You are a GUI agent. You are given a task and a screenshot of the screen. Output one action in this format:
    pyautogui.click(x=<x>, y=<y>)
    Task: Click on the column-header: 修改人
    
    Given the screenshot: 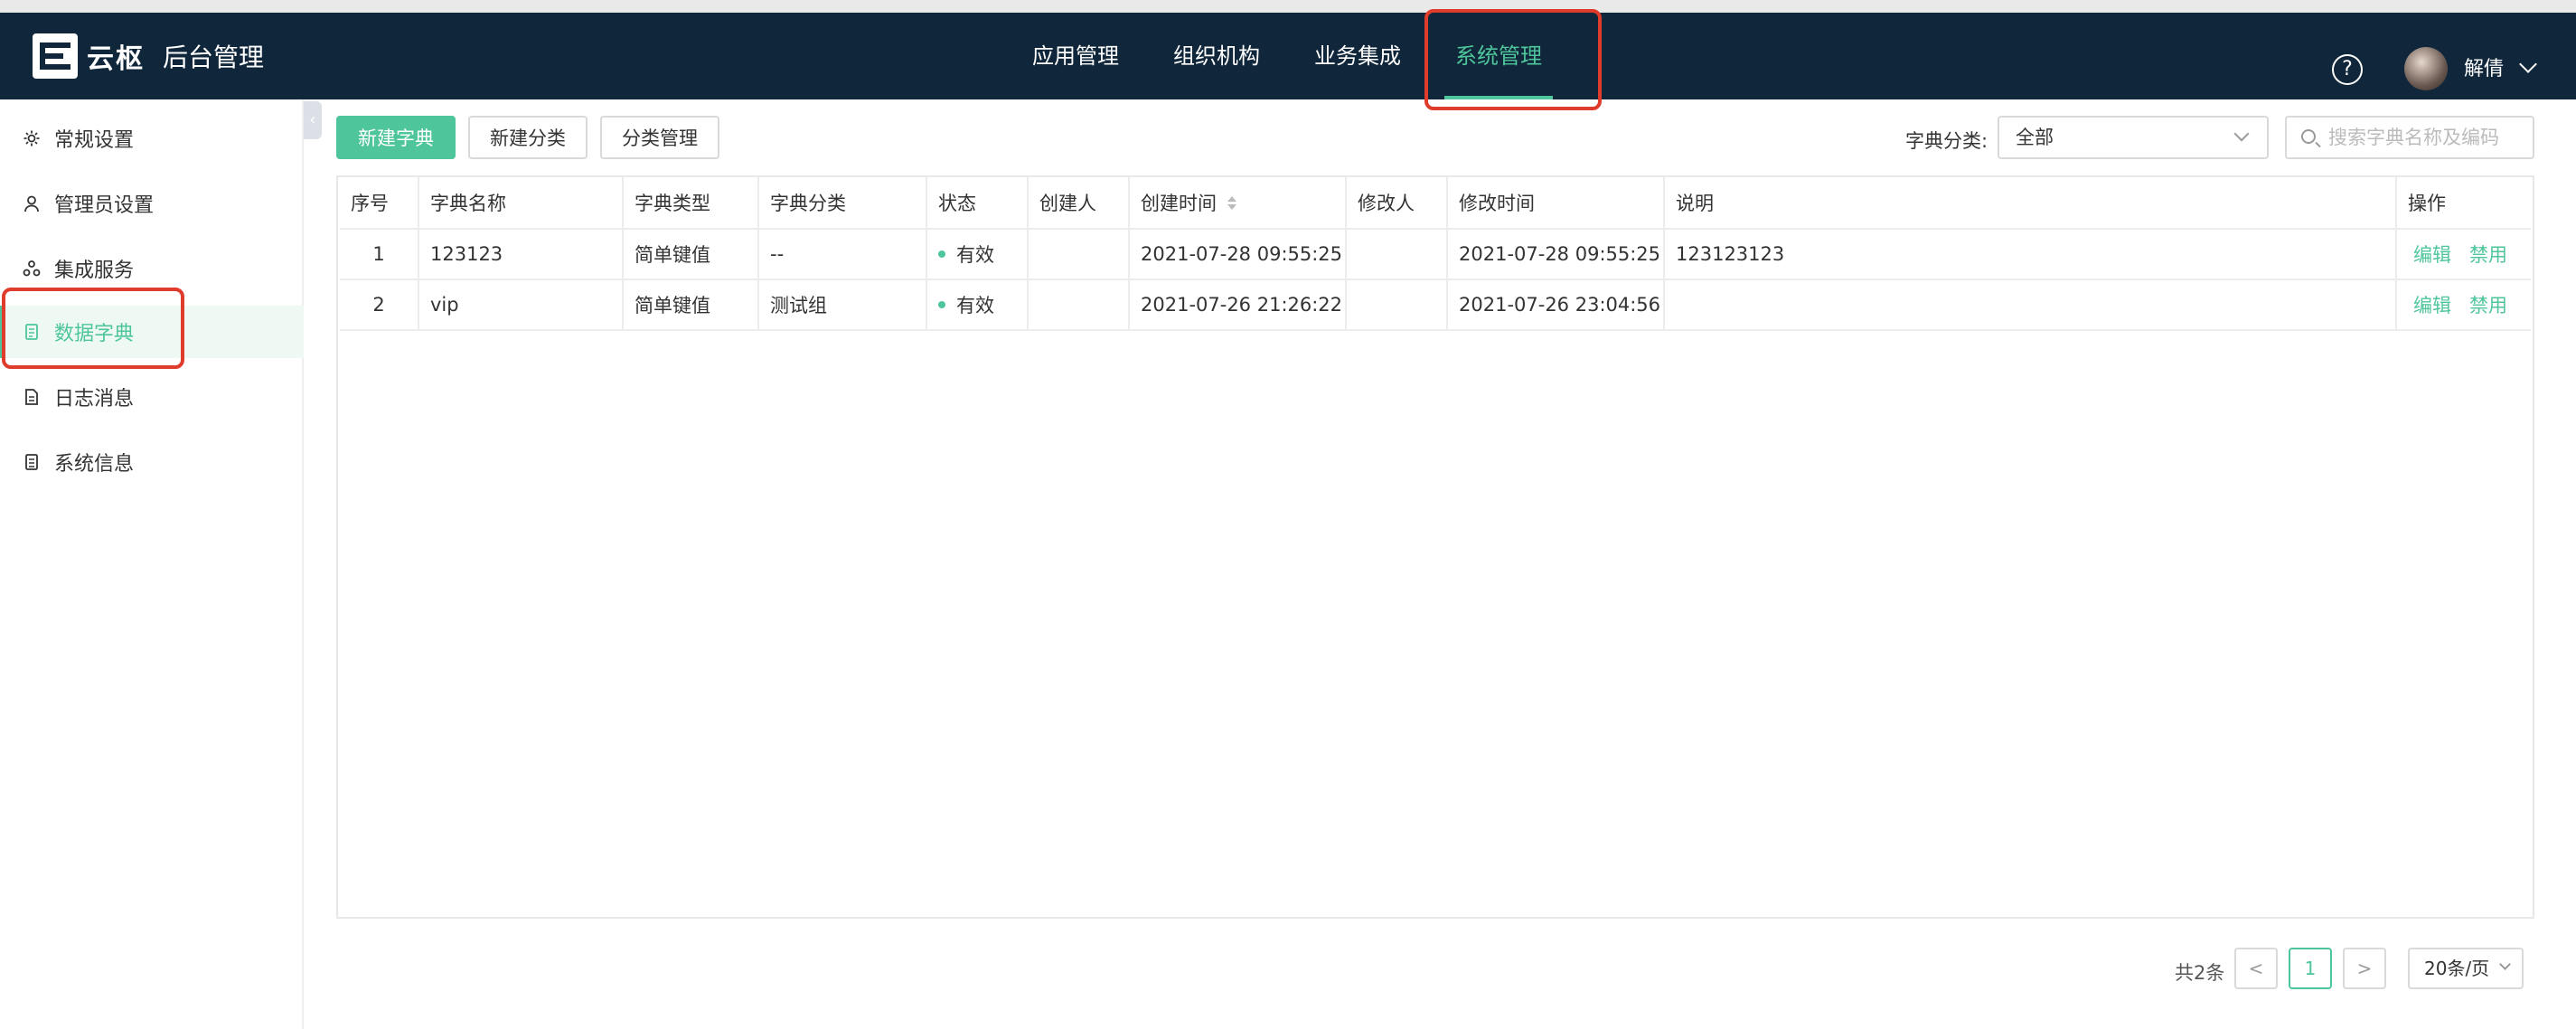 What is the action you would take?
    pyautogui.click(x=1398, y=202)
    